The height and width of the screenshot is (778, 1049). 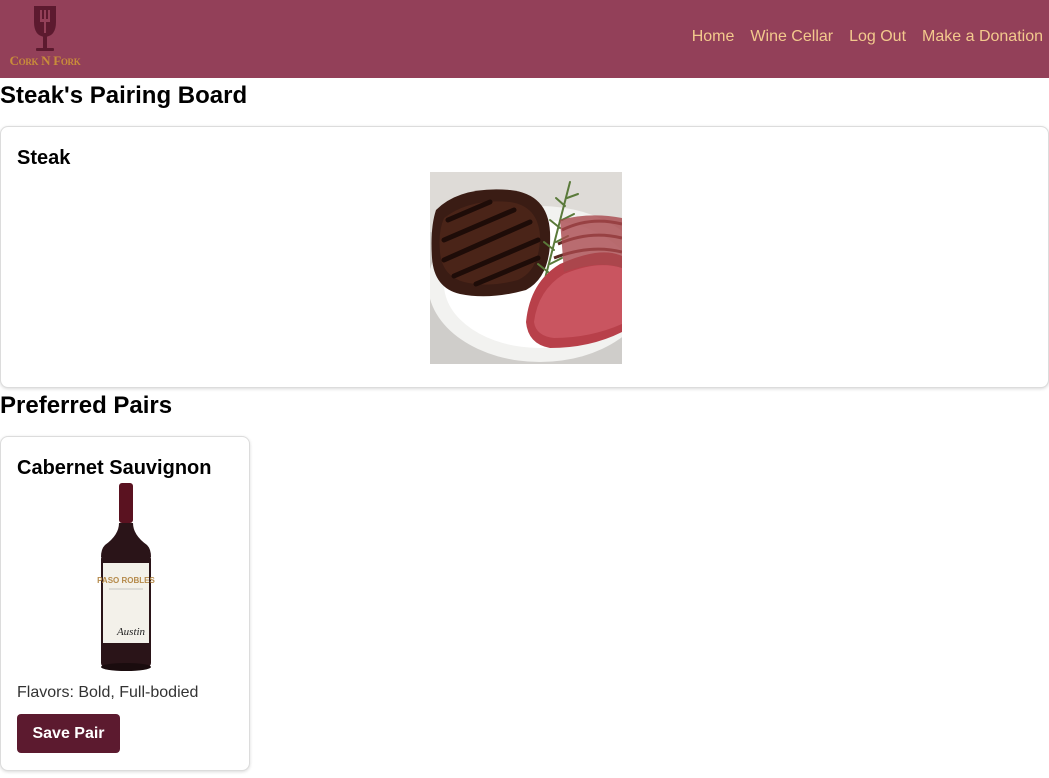 What do you see at coordinates (713, 37) in the screenshot?
I see `nav-link-home: Home` at bounding box center [713, 37].